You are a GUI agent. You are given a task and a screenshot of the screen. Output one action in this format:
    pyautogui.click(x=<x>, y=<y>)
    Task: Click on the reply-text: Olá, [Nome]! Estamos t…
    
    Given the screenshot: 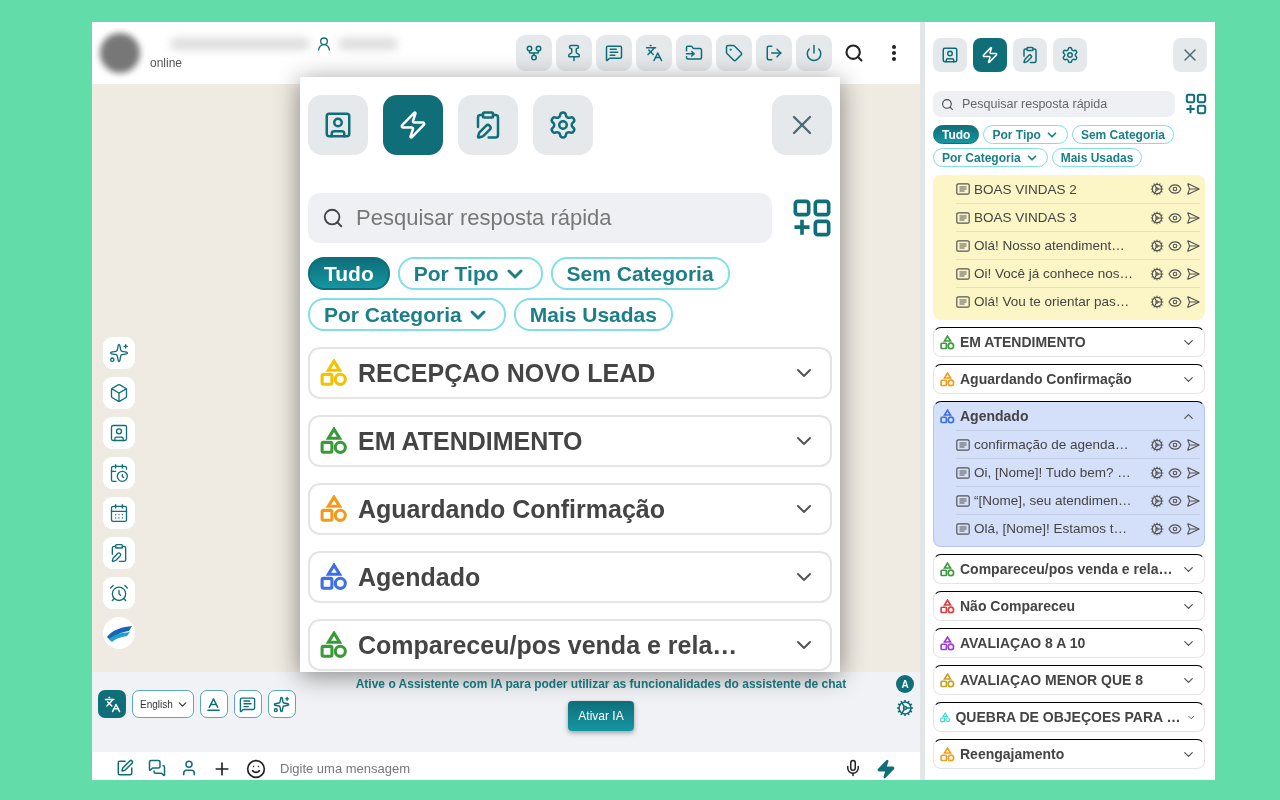 What is the action you would take?
    pyautogui.click(x=1060, y=528)
    